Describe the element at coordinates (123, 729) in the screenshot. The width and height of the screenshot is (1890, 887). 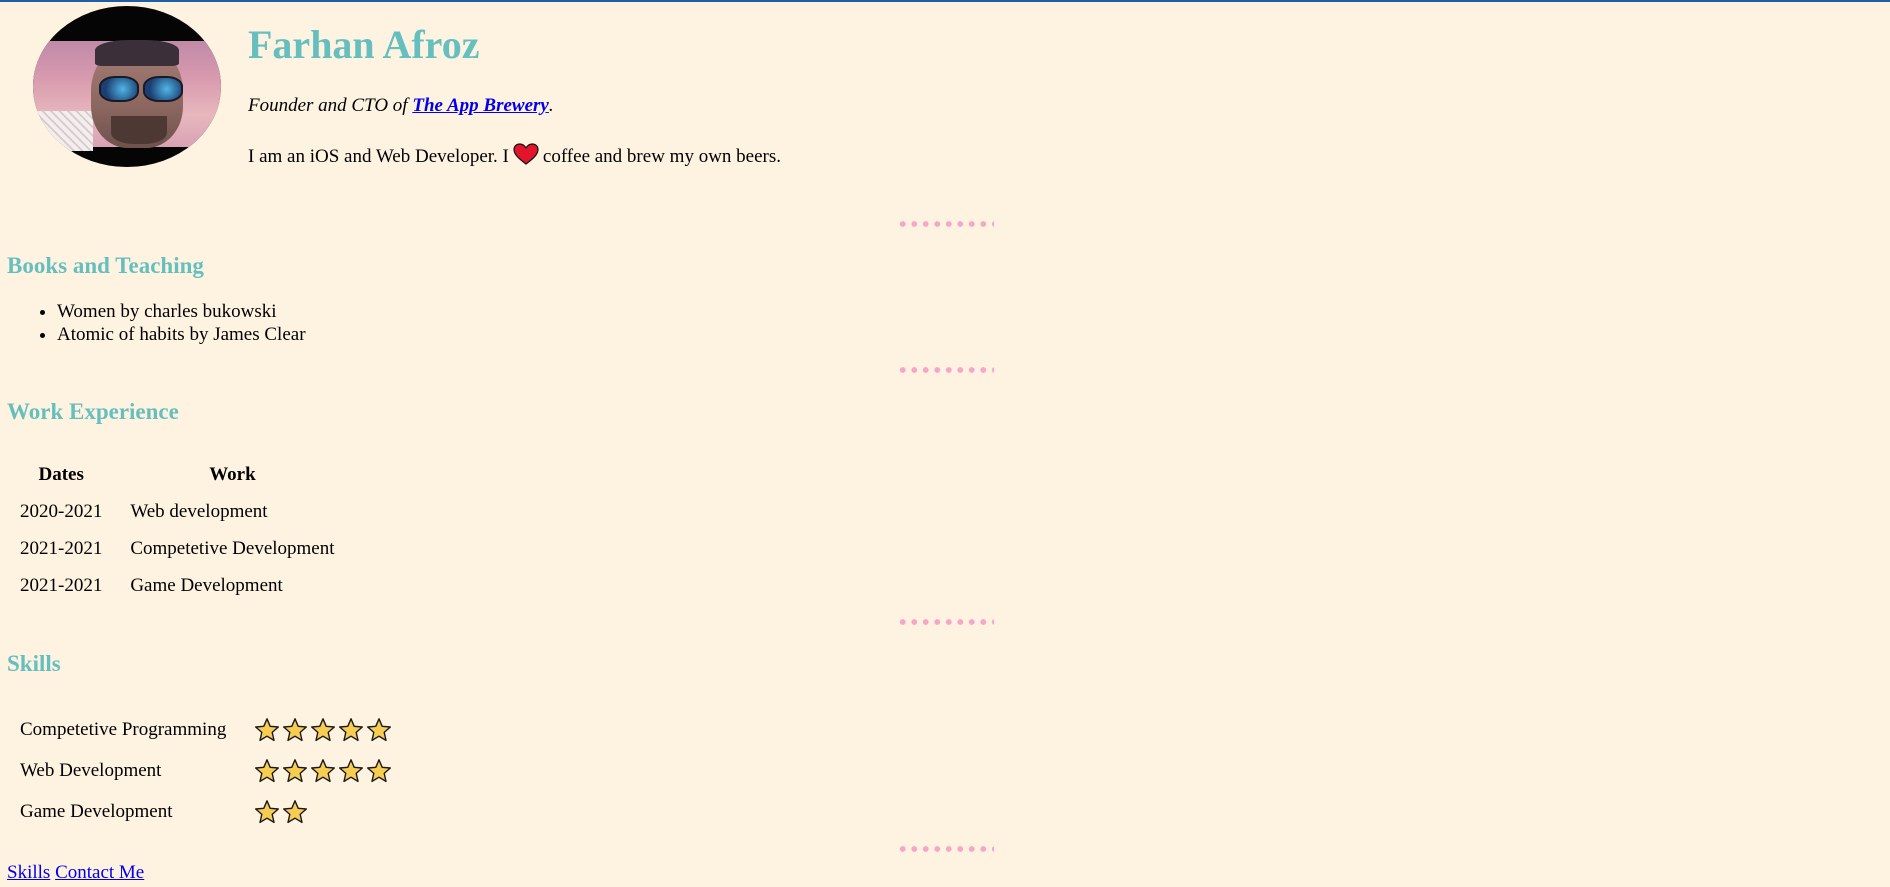
I see `skill-name: Competetive Programming` at that location.